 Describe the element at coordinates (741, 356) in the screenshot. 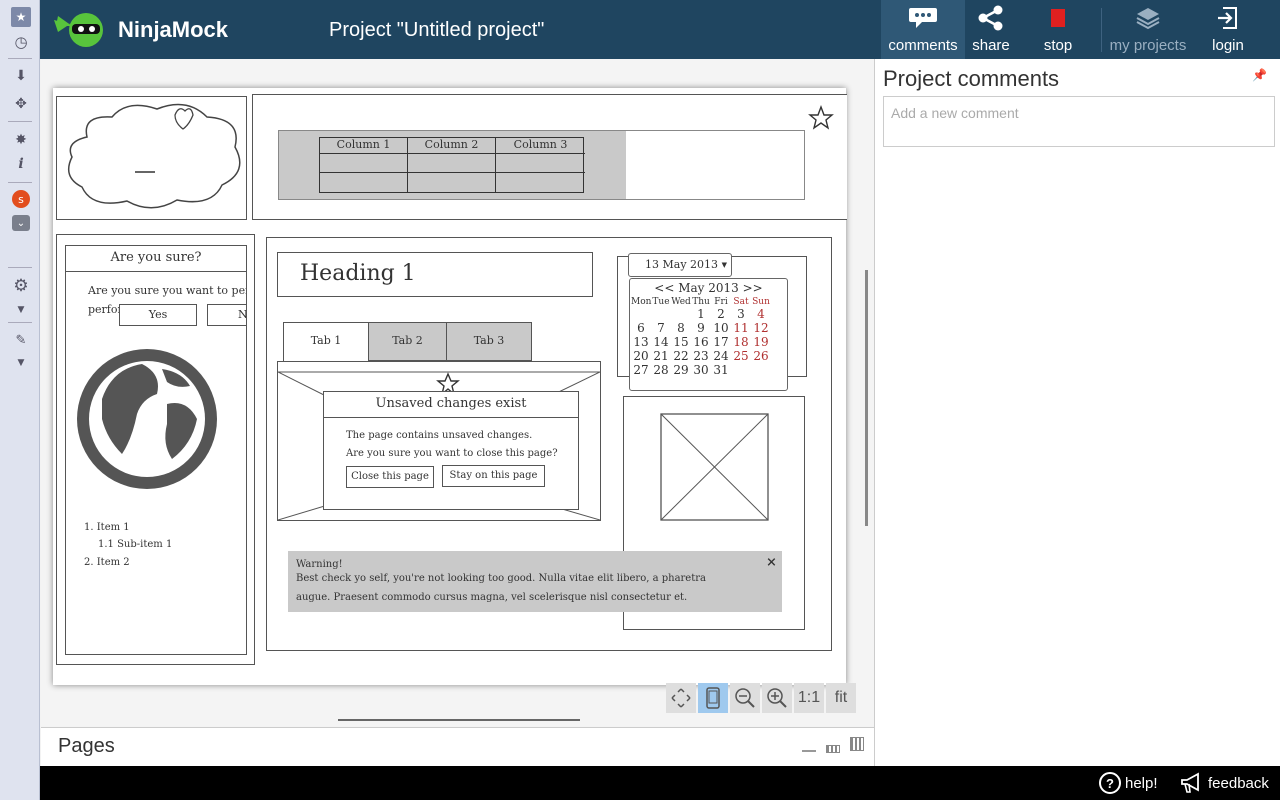

I see `calendar-day: 25` at that location.